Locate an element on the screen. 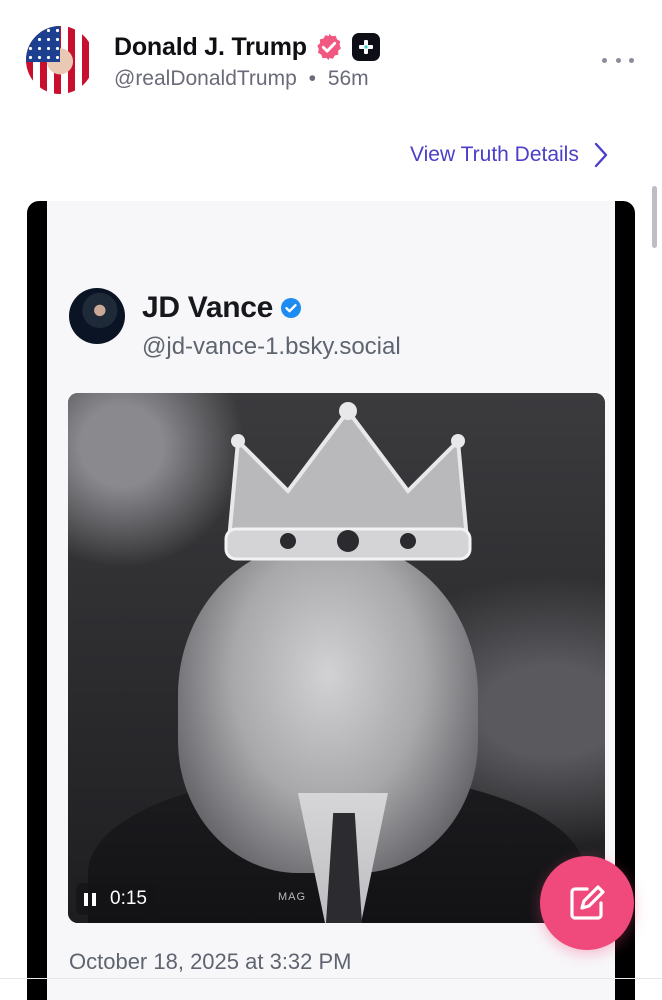 This screenshot has width=662, height=1000. embedded-name-row: JD Vance is located at coordinates (222, 308).